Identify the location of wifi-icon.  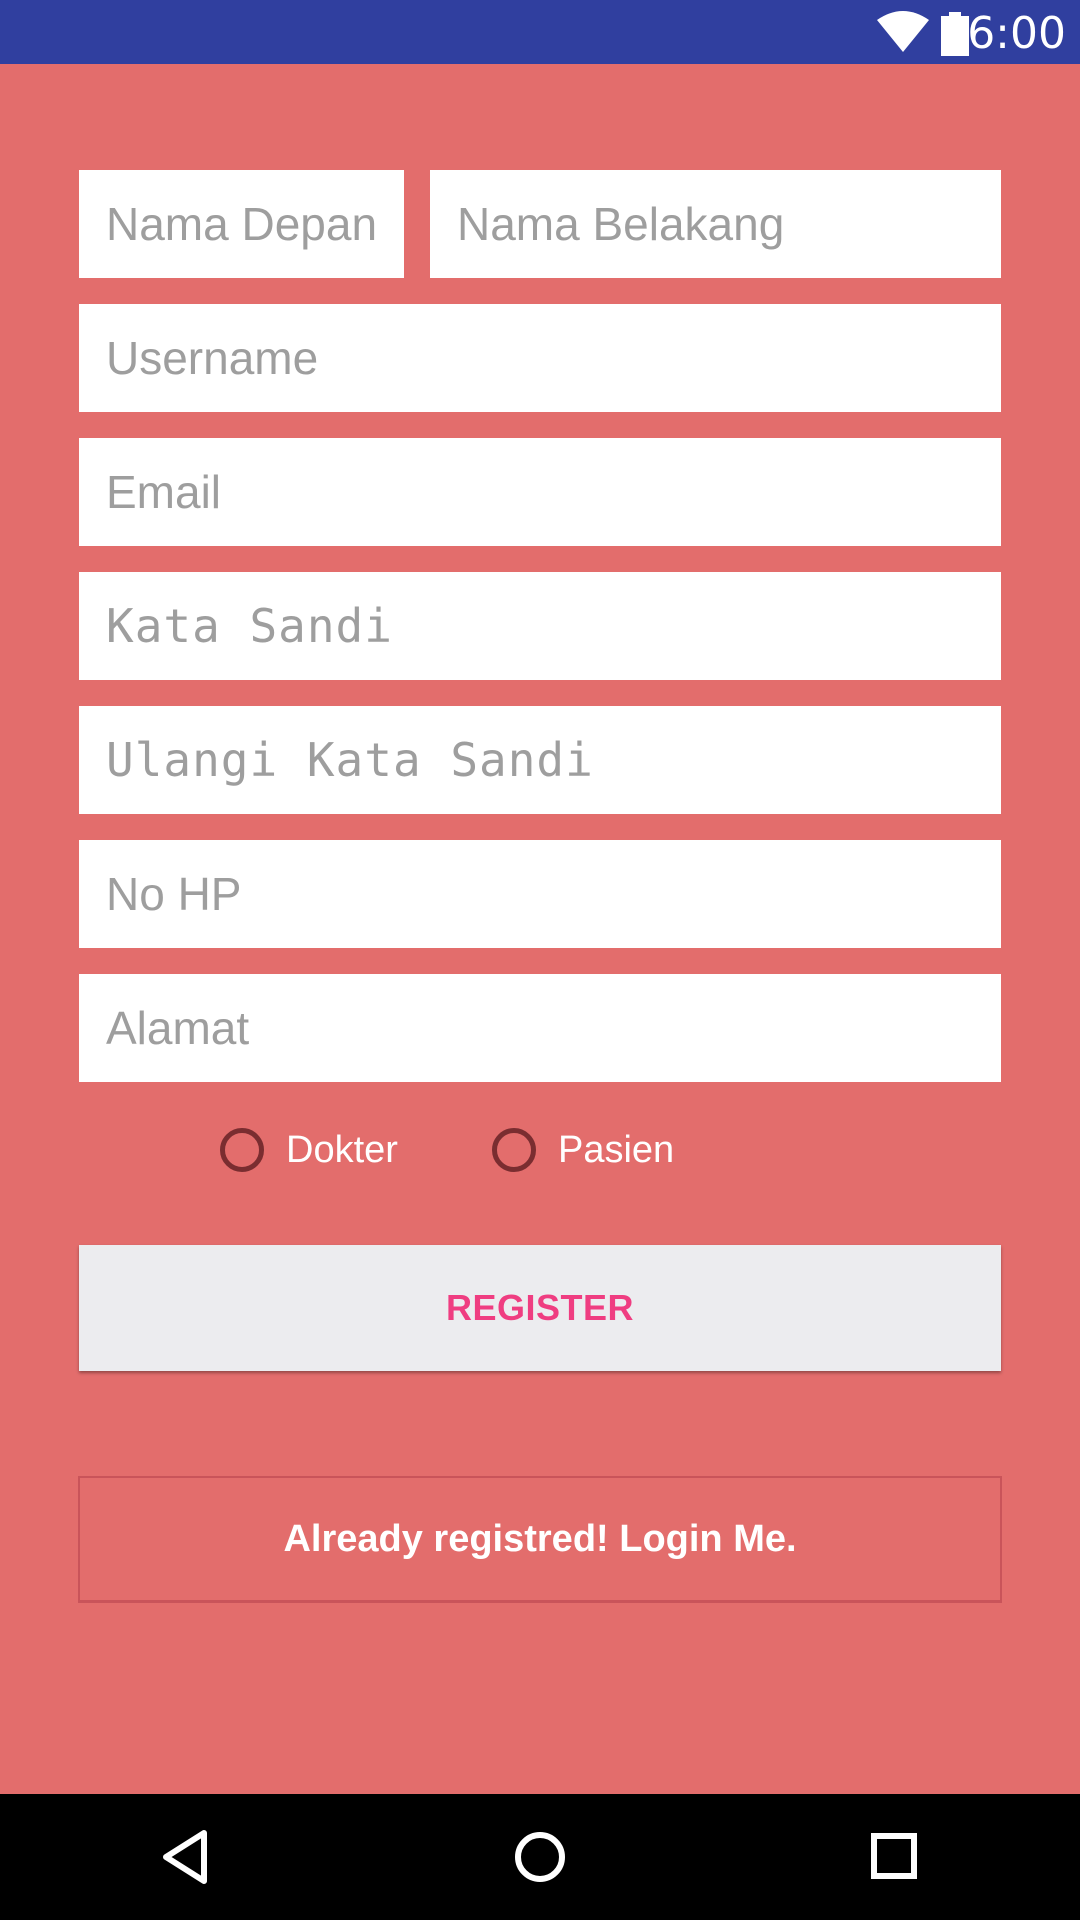
(903, 31).